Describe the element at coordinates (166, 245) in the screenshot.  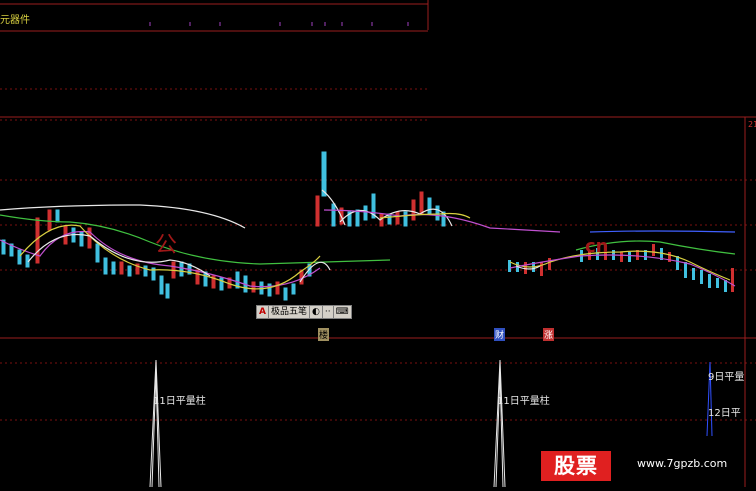
I see `watermark-glyph-1: 公` at that location.